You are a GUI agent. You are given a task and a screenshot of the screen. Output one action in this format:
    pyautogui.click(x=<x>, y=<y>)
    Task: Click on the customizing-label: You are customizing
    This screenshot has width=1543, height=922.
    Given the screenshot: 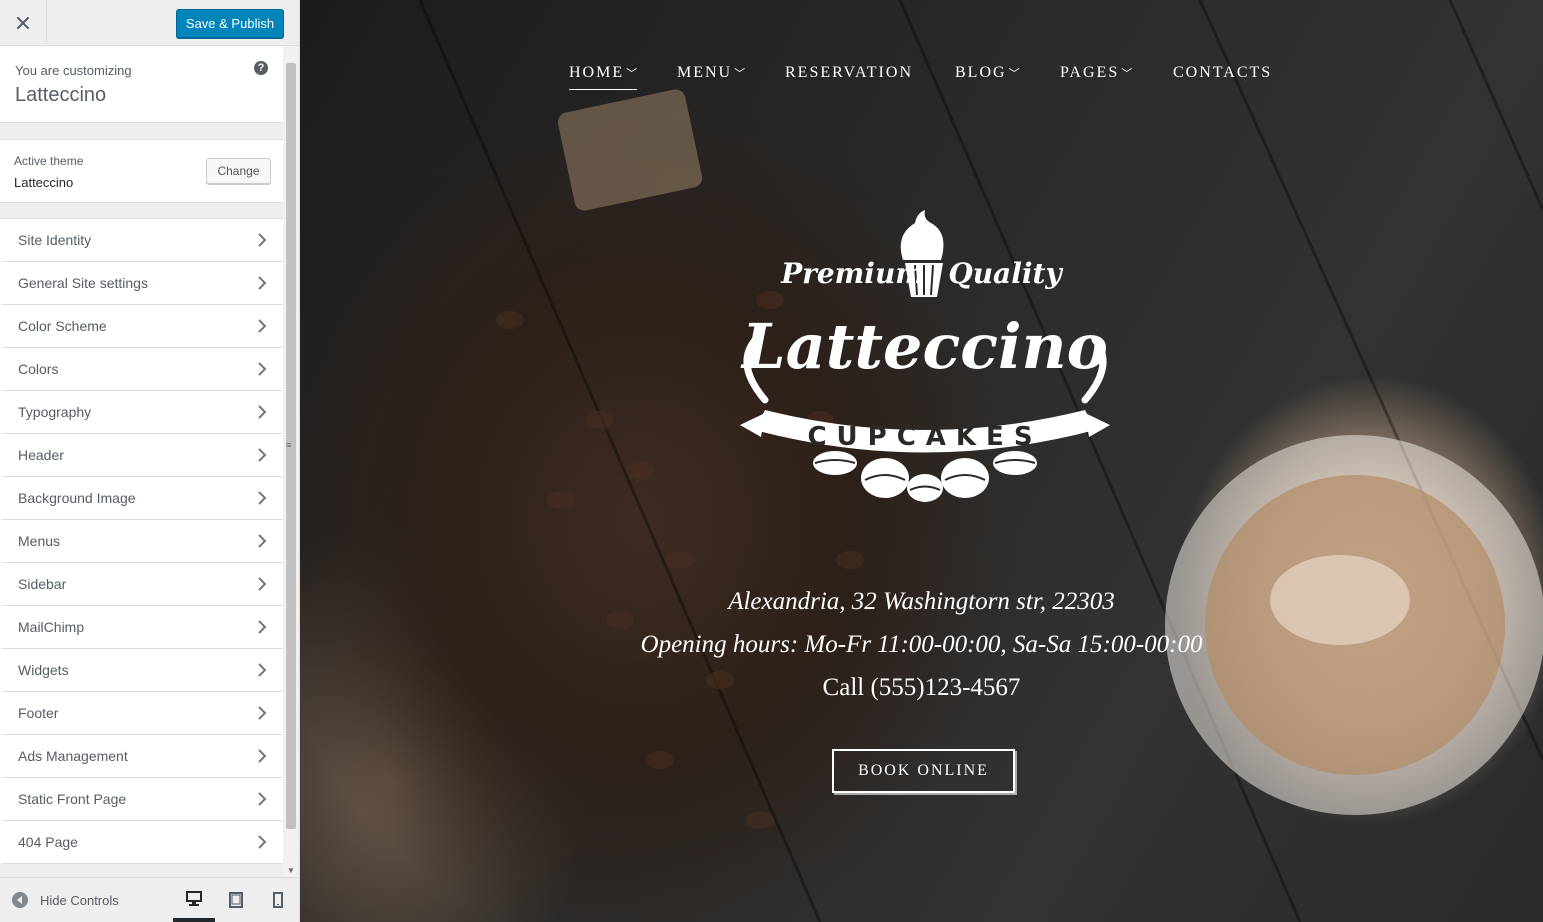 What is the action you would take?
    pyautogui.click(x=73, y=70)
    